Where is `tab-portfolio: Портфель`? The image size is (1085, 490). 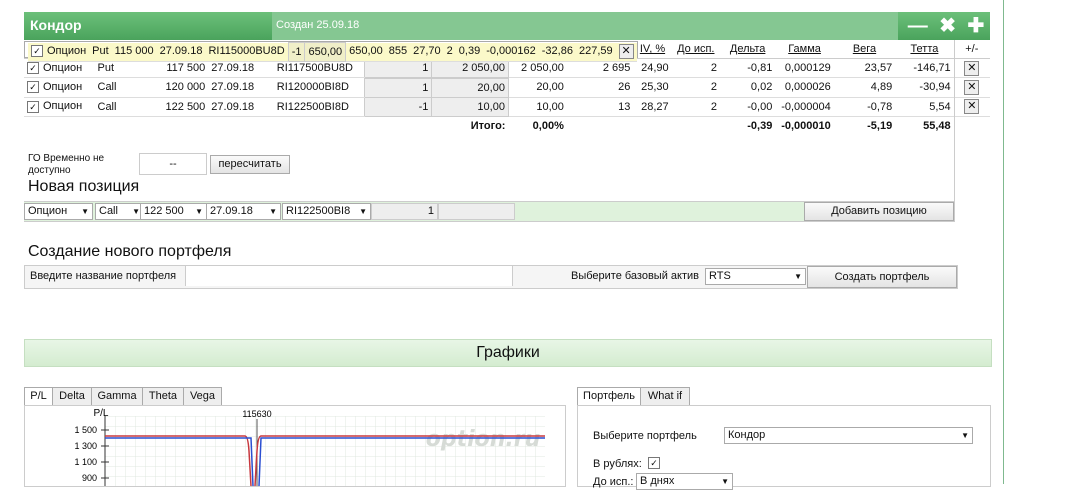 tab-portfolio: Портфель is located at coordinates (609, 396).